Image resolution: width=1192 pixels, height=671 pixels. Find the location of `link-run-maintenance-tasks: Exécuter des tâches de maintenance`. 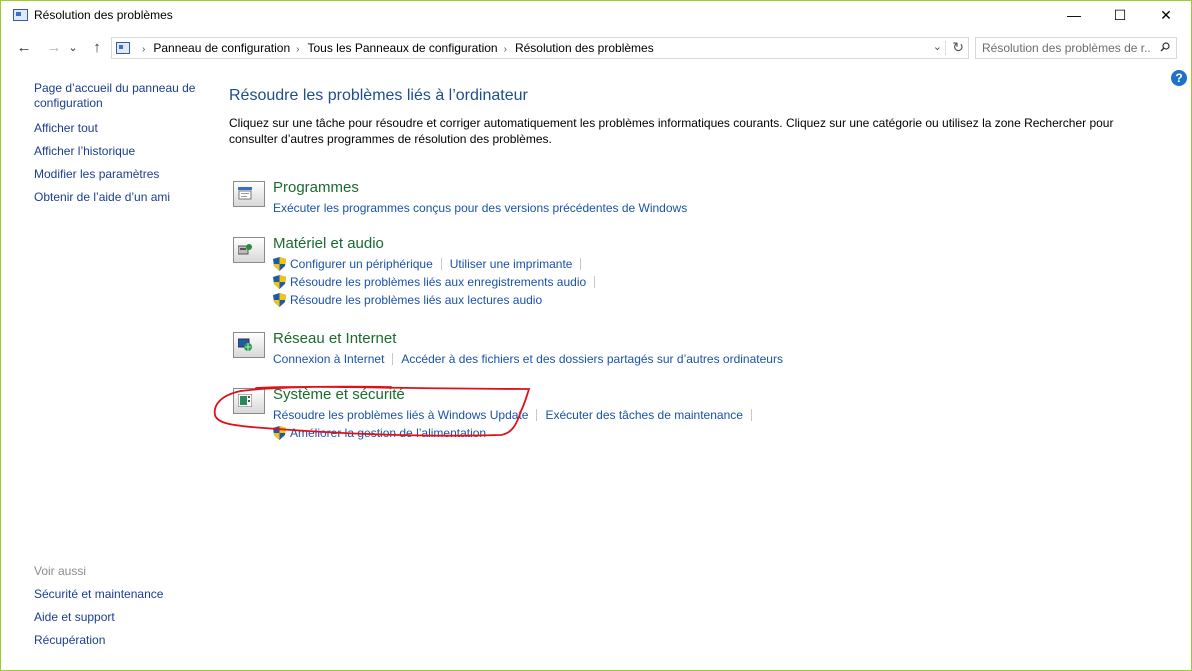

link-run-maintenance-tasks: Exécuter des tâches de maintenance is located at coordinates (643, 415).